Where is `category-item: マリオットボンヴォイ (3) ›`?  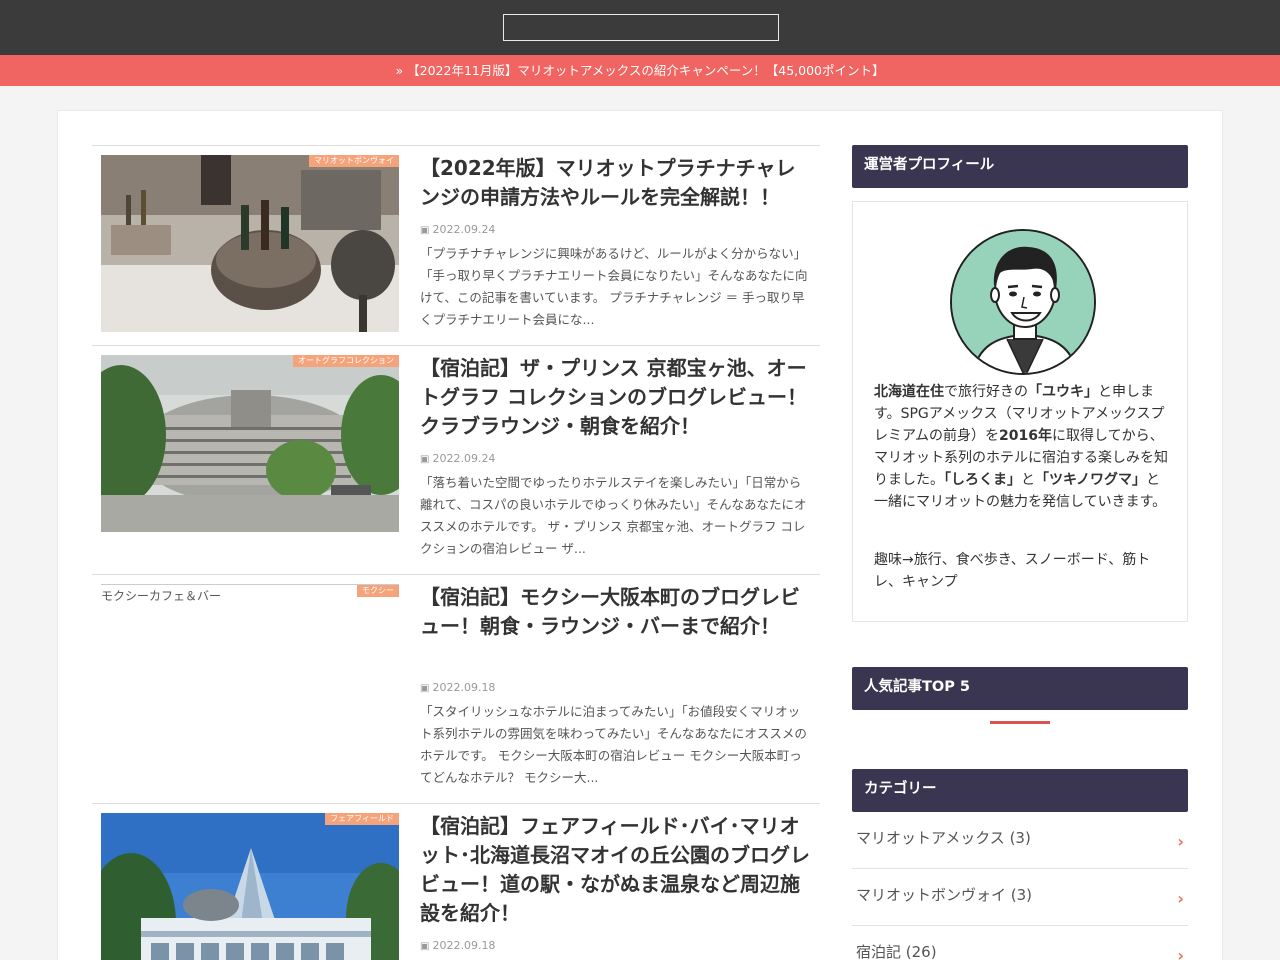 category-item: マリオットボンヴォイ (3) › is located at coordinates (1020, 897).